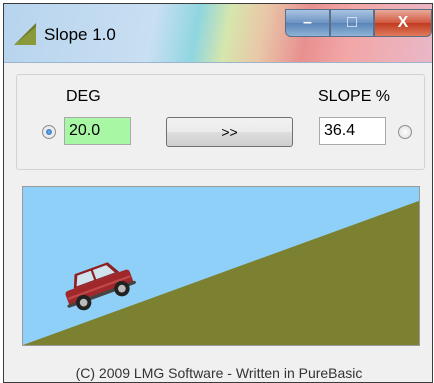 The height and width of the screenshot is (383, 434). What do you see at coordinates (354, 96) in the screenshot?
I see `slope-label: SLOPE %` at bounding box center [354, 96].